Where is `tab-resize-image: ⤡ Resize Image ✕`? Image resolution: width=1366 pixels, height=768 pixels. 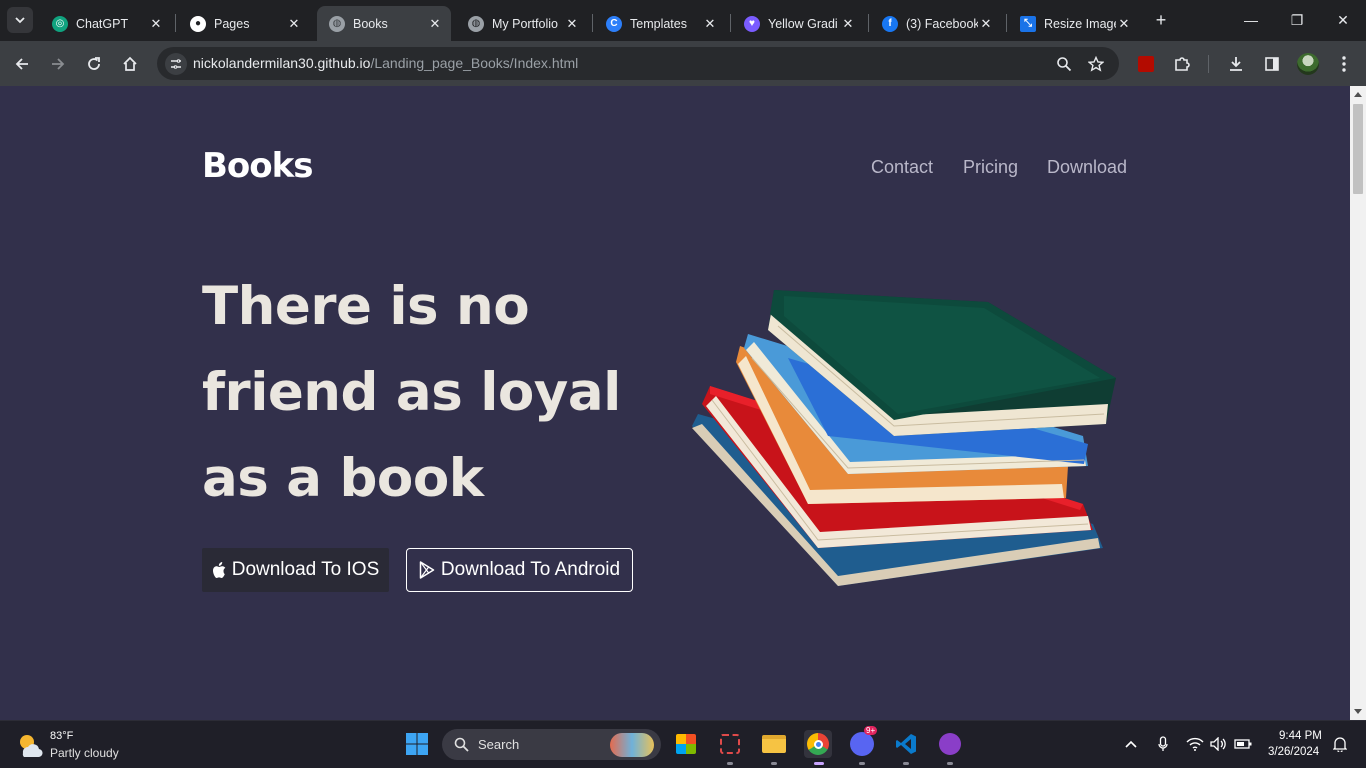
tab-resize-image: ⤡ Resize Image ✕ is located at coordinates (1074, 23).